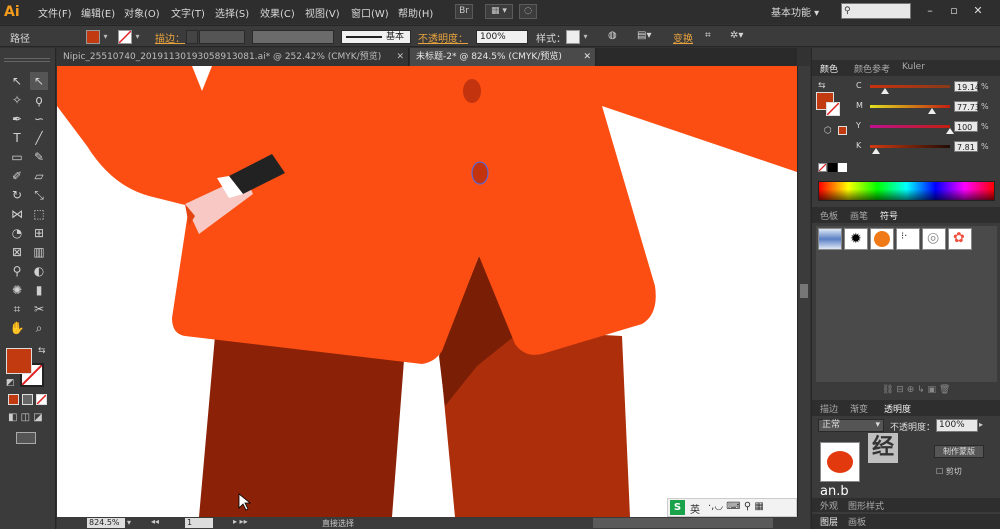 This screenshot has width=1000, height=529. What do you see at coordinates (105, 37) in the screenshot?
I see `fill-dropdown-icon: ▾` at bounding box center [105, 37].